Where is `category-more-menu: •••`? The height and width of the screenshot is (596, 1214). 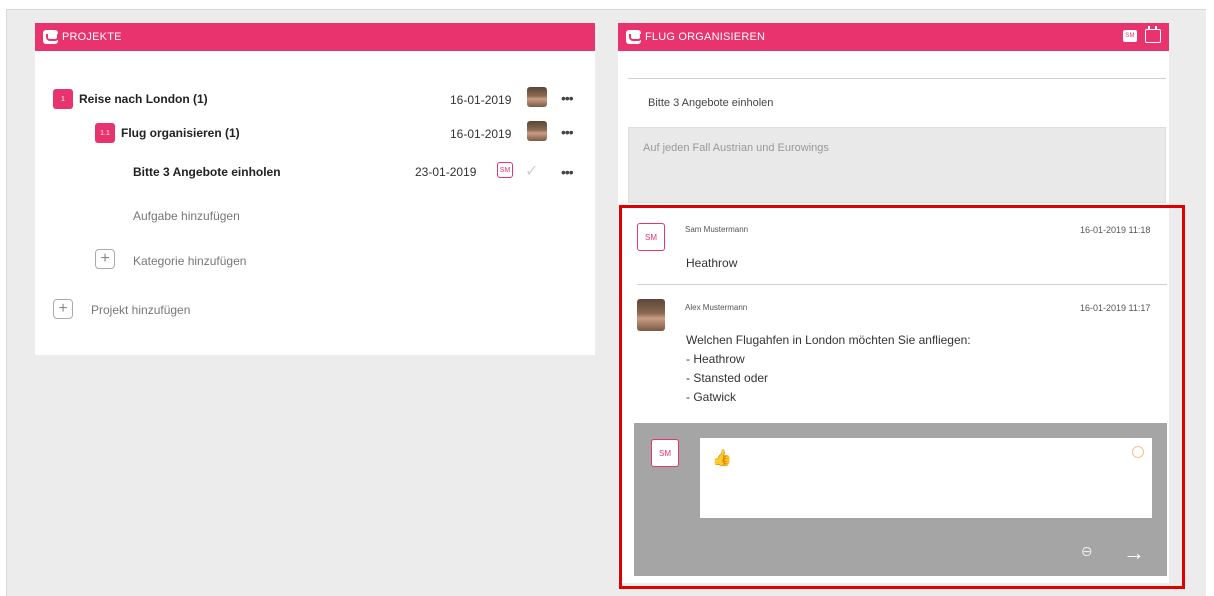
category-more-menu: ••• is located at coordinates (567, 132).